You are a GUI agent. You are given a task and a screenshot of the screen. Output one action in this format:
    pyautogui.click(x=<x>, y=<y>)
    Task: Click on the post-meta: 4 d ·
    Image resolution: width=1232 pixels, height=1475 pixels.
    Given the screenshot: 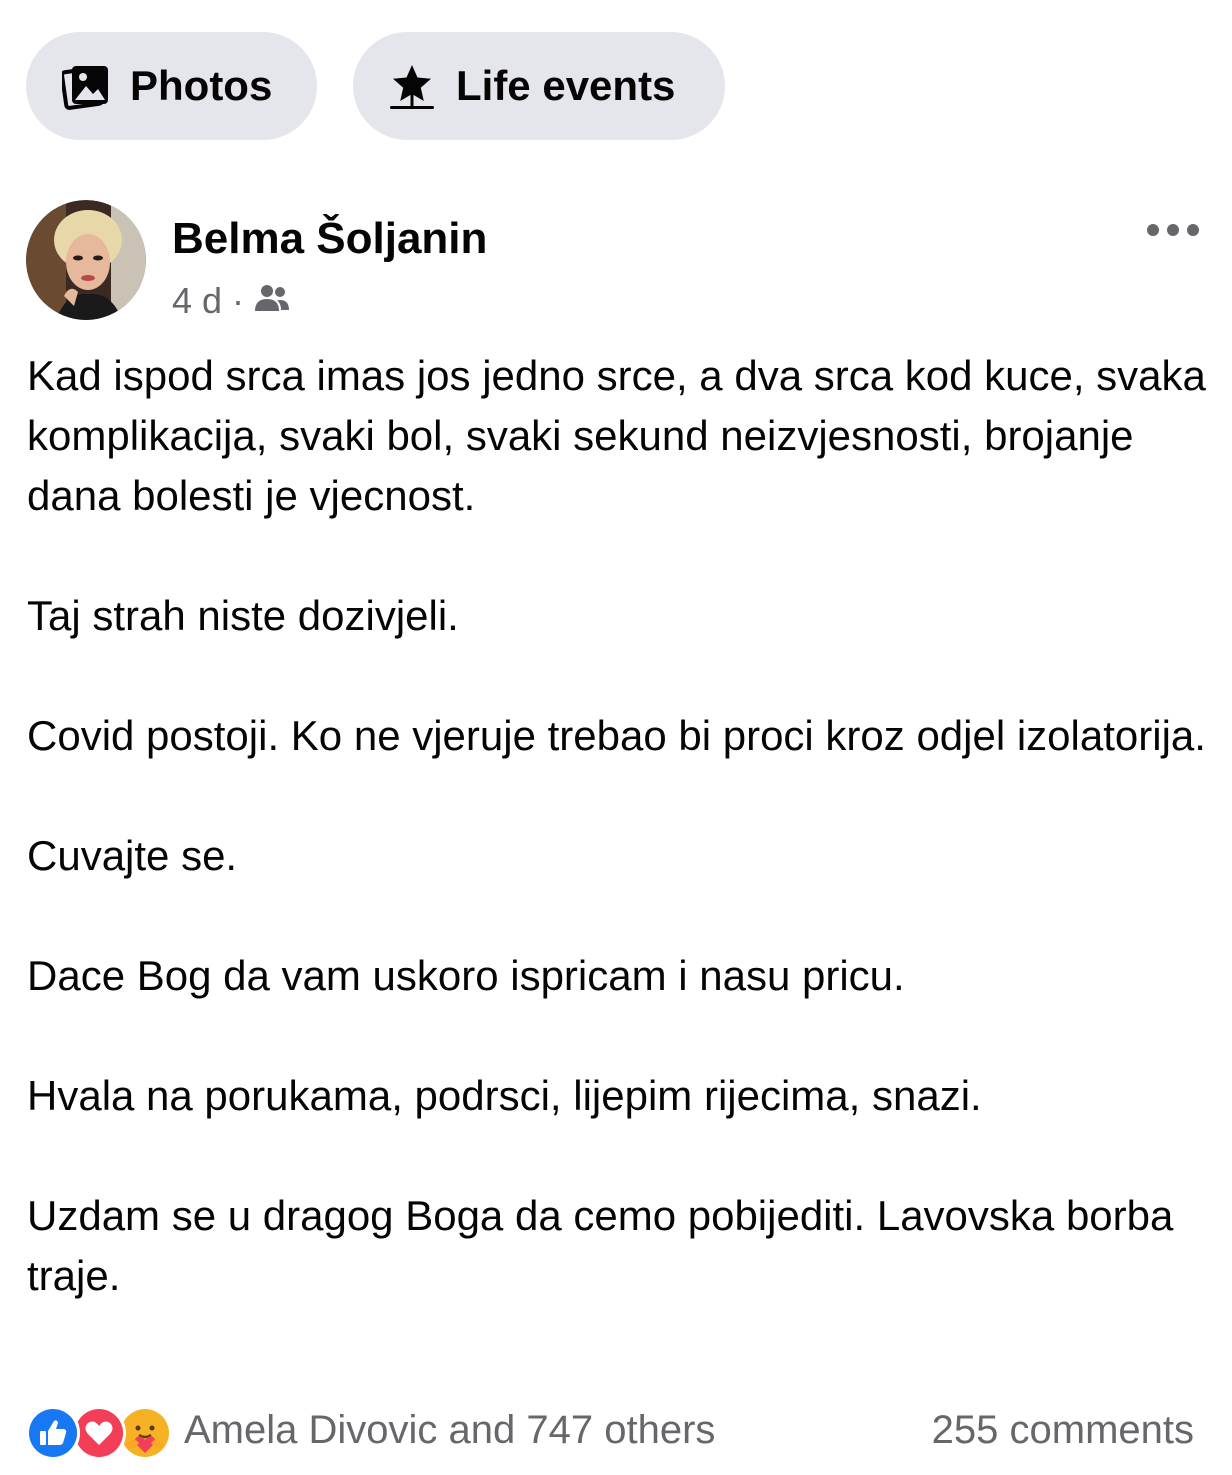 What is the action you would take?
    pyautogui.click(x=231, y=301)
    